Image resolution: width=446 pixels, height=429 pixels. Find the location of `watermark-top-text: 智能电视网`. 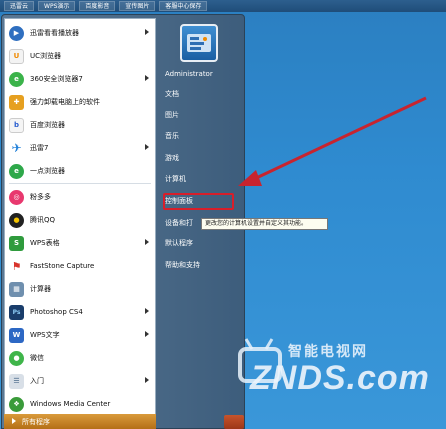

watermark-top-text: 智能电视网 is located at coordinates (328, 352).